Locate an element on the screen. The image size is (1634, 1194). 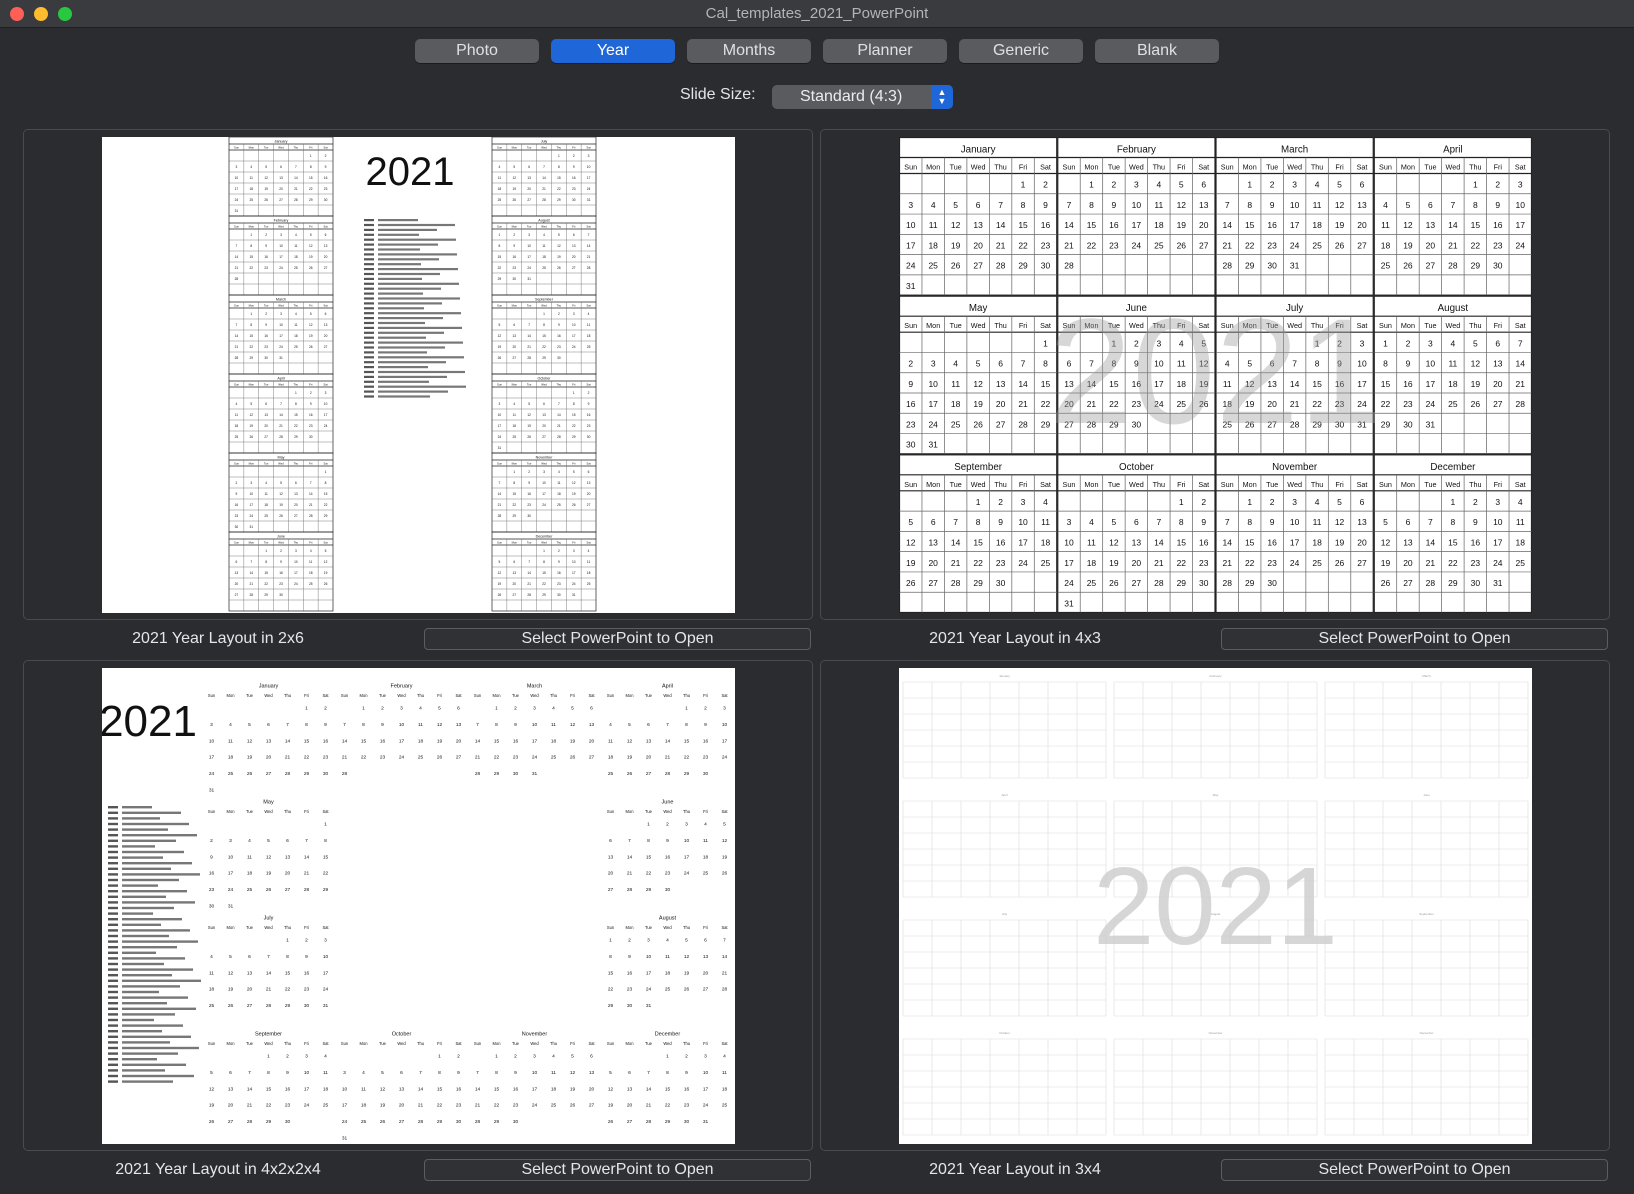
tab-months: Months is located at coordinates (749, 51).